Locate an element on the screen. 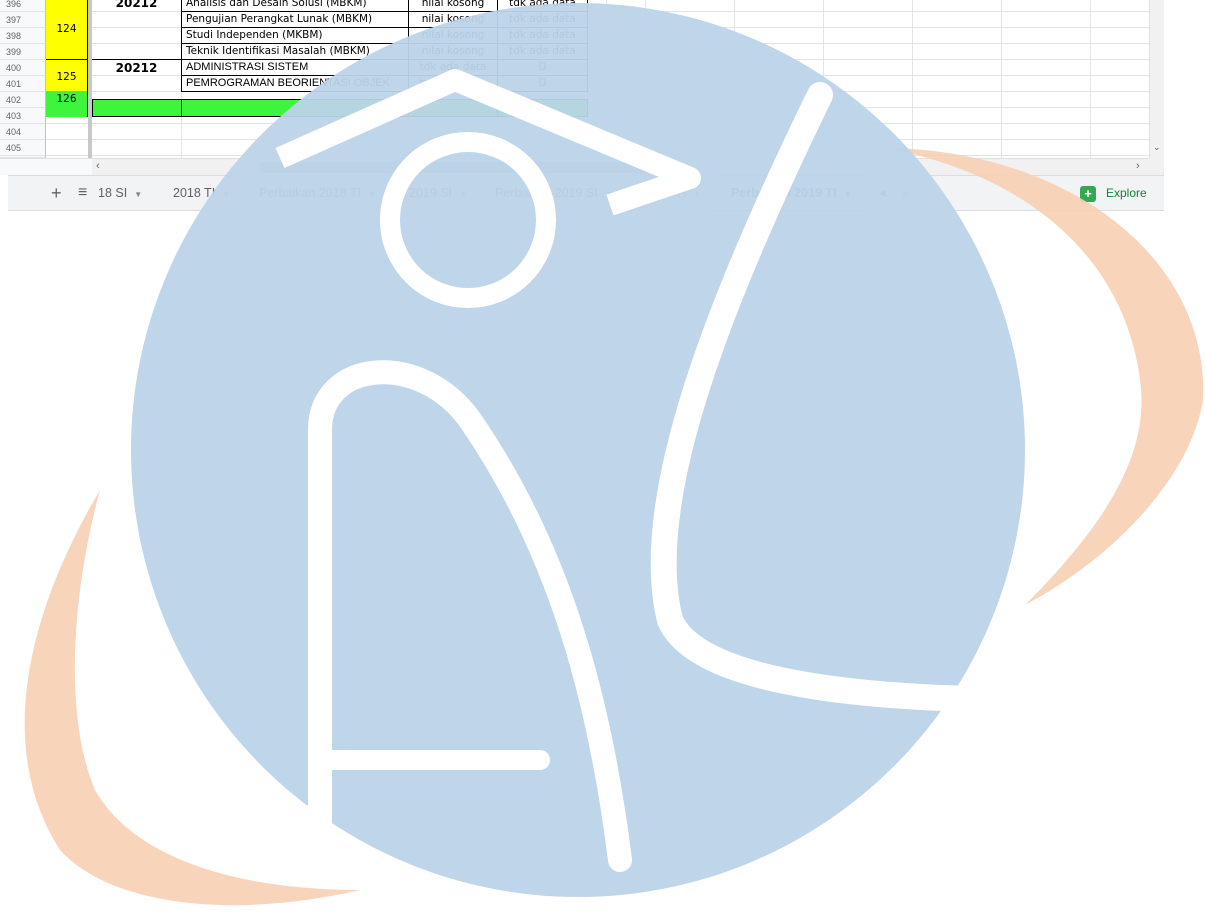 Image resolution: width=1205 pixels, height=922 pixels. course-name-cell: Teknik Identifikasi Masalah (MBKM) is located at coordinates (295, 51).